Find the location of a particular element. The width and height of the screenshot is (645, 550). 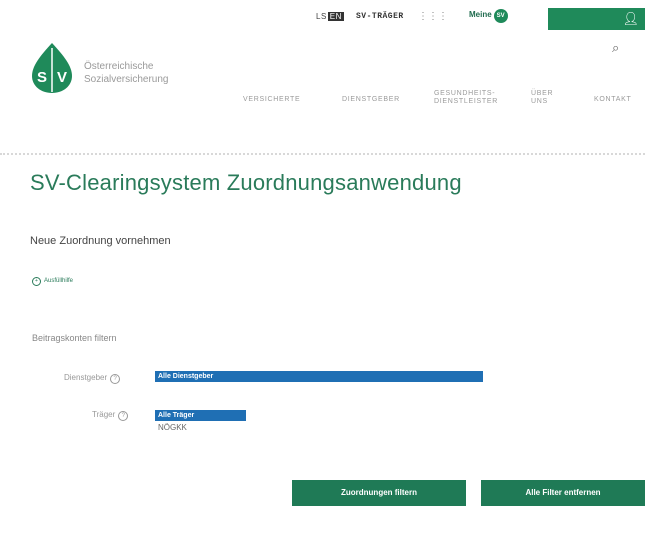

sv-logo: S V is located at coordinates (52, 68).